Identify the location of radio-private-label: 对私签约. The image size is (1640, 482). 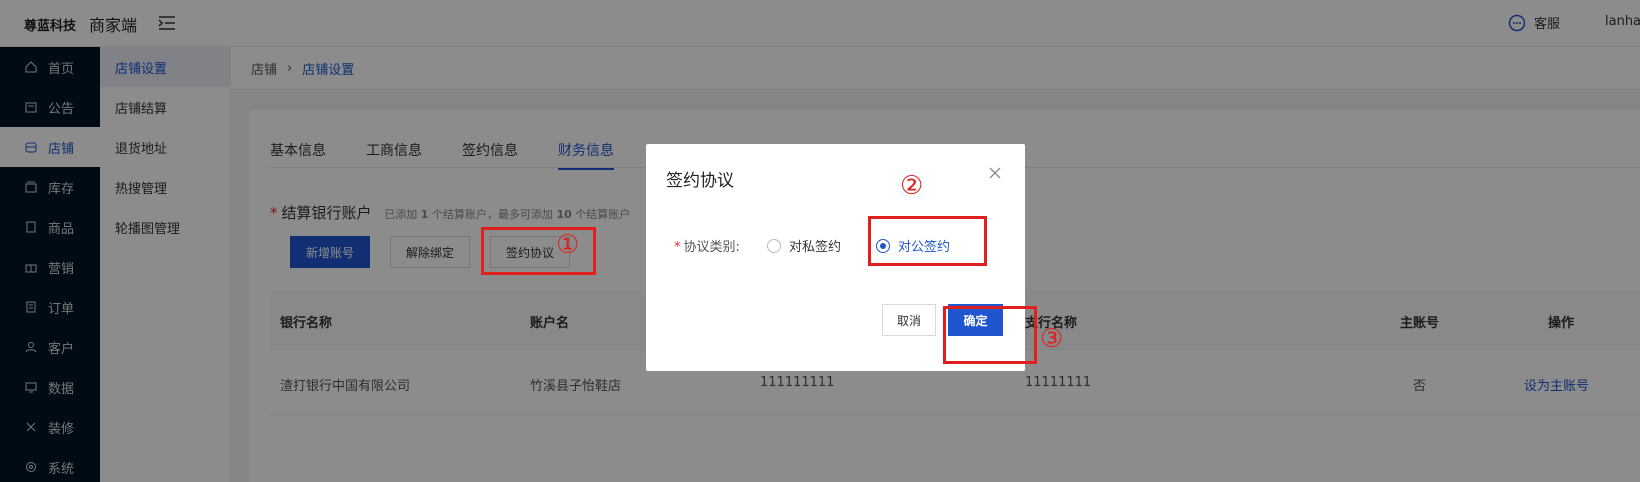
(815, 247).